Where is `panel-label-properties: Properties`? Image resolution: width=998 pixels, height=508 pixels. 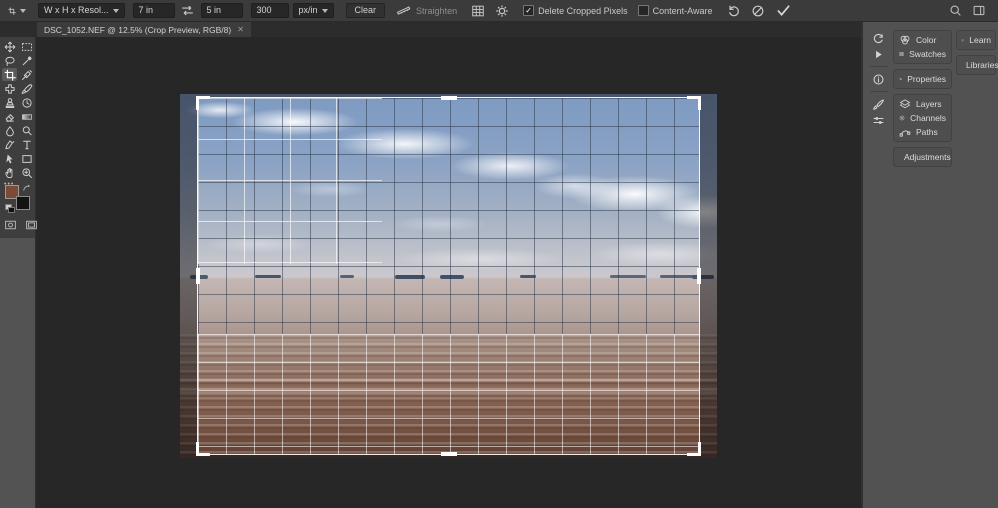
panel-label-properties: Properties is located at coordinates (926, 79).